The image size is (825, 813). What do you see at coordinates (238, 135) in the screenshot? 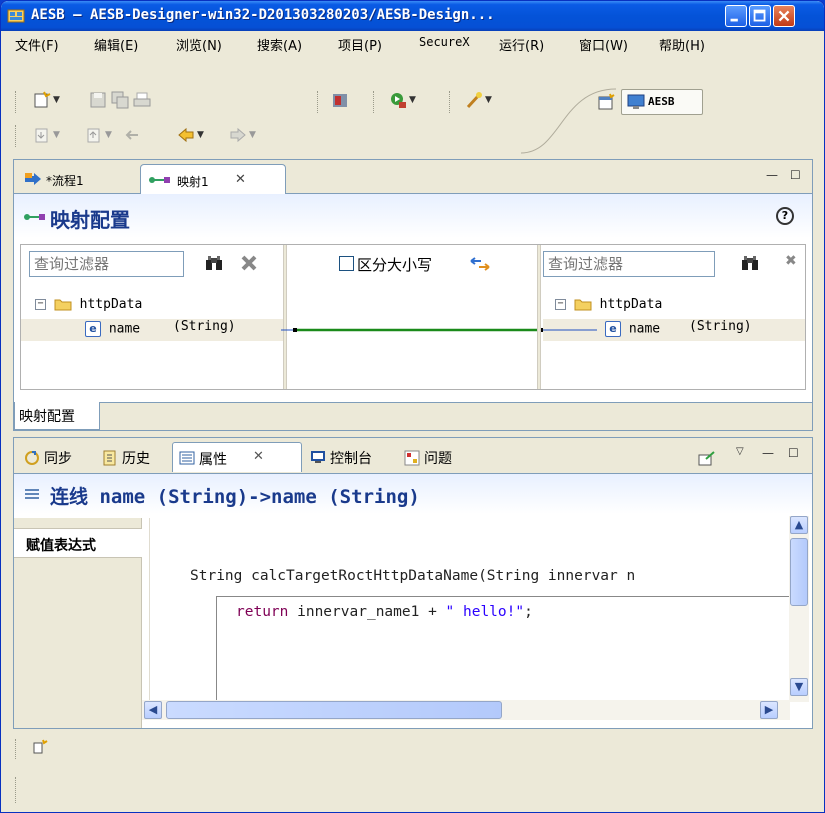
I see `forward-arrow-icon` at bounding box center [238, 135].